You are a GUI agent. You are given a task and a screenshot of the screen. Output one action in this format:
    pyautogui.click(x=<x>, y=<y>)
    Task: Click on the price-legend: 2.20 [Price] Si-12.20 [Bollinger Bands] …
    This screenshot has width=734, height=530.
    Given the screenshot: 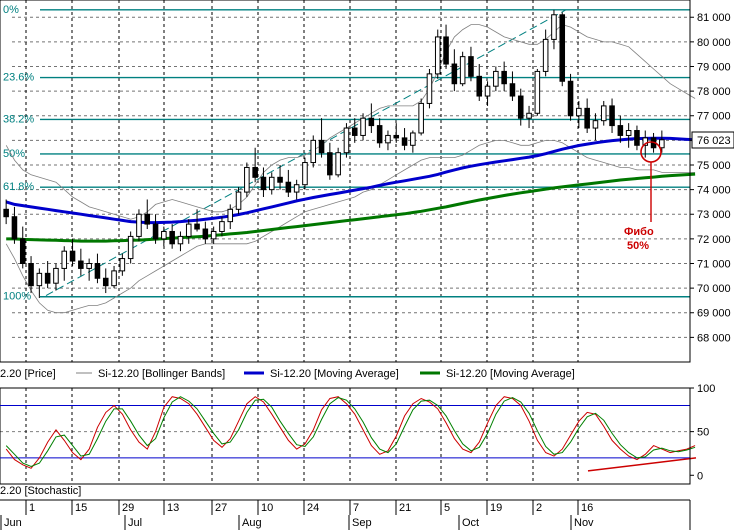 What is the action you would take?
    pyautogui.click(x=287, y=374)
    